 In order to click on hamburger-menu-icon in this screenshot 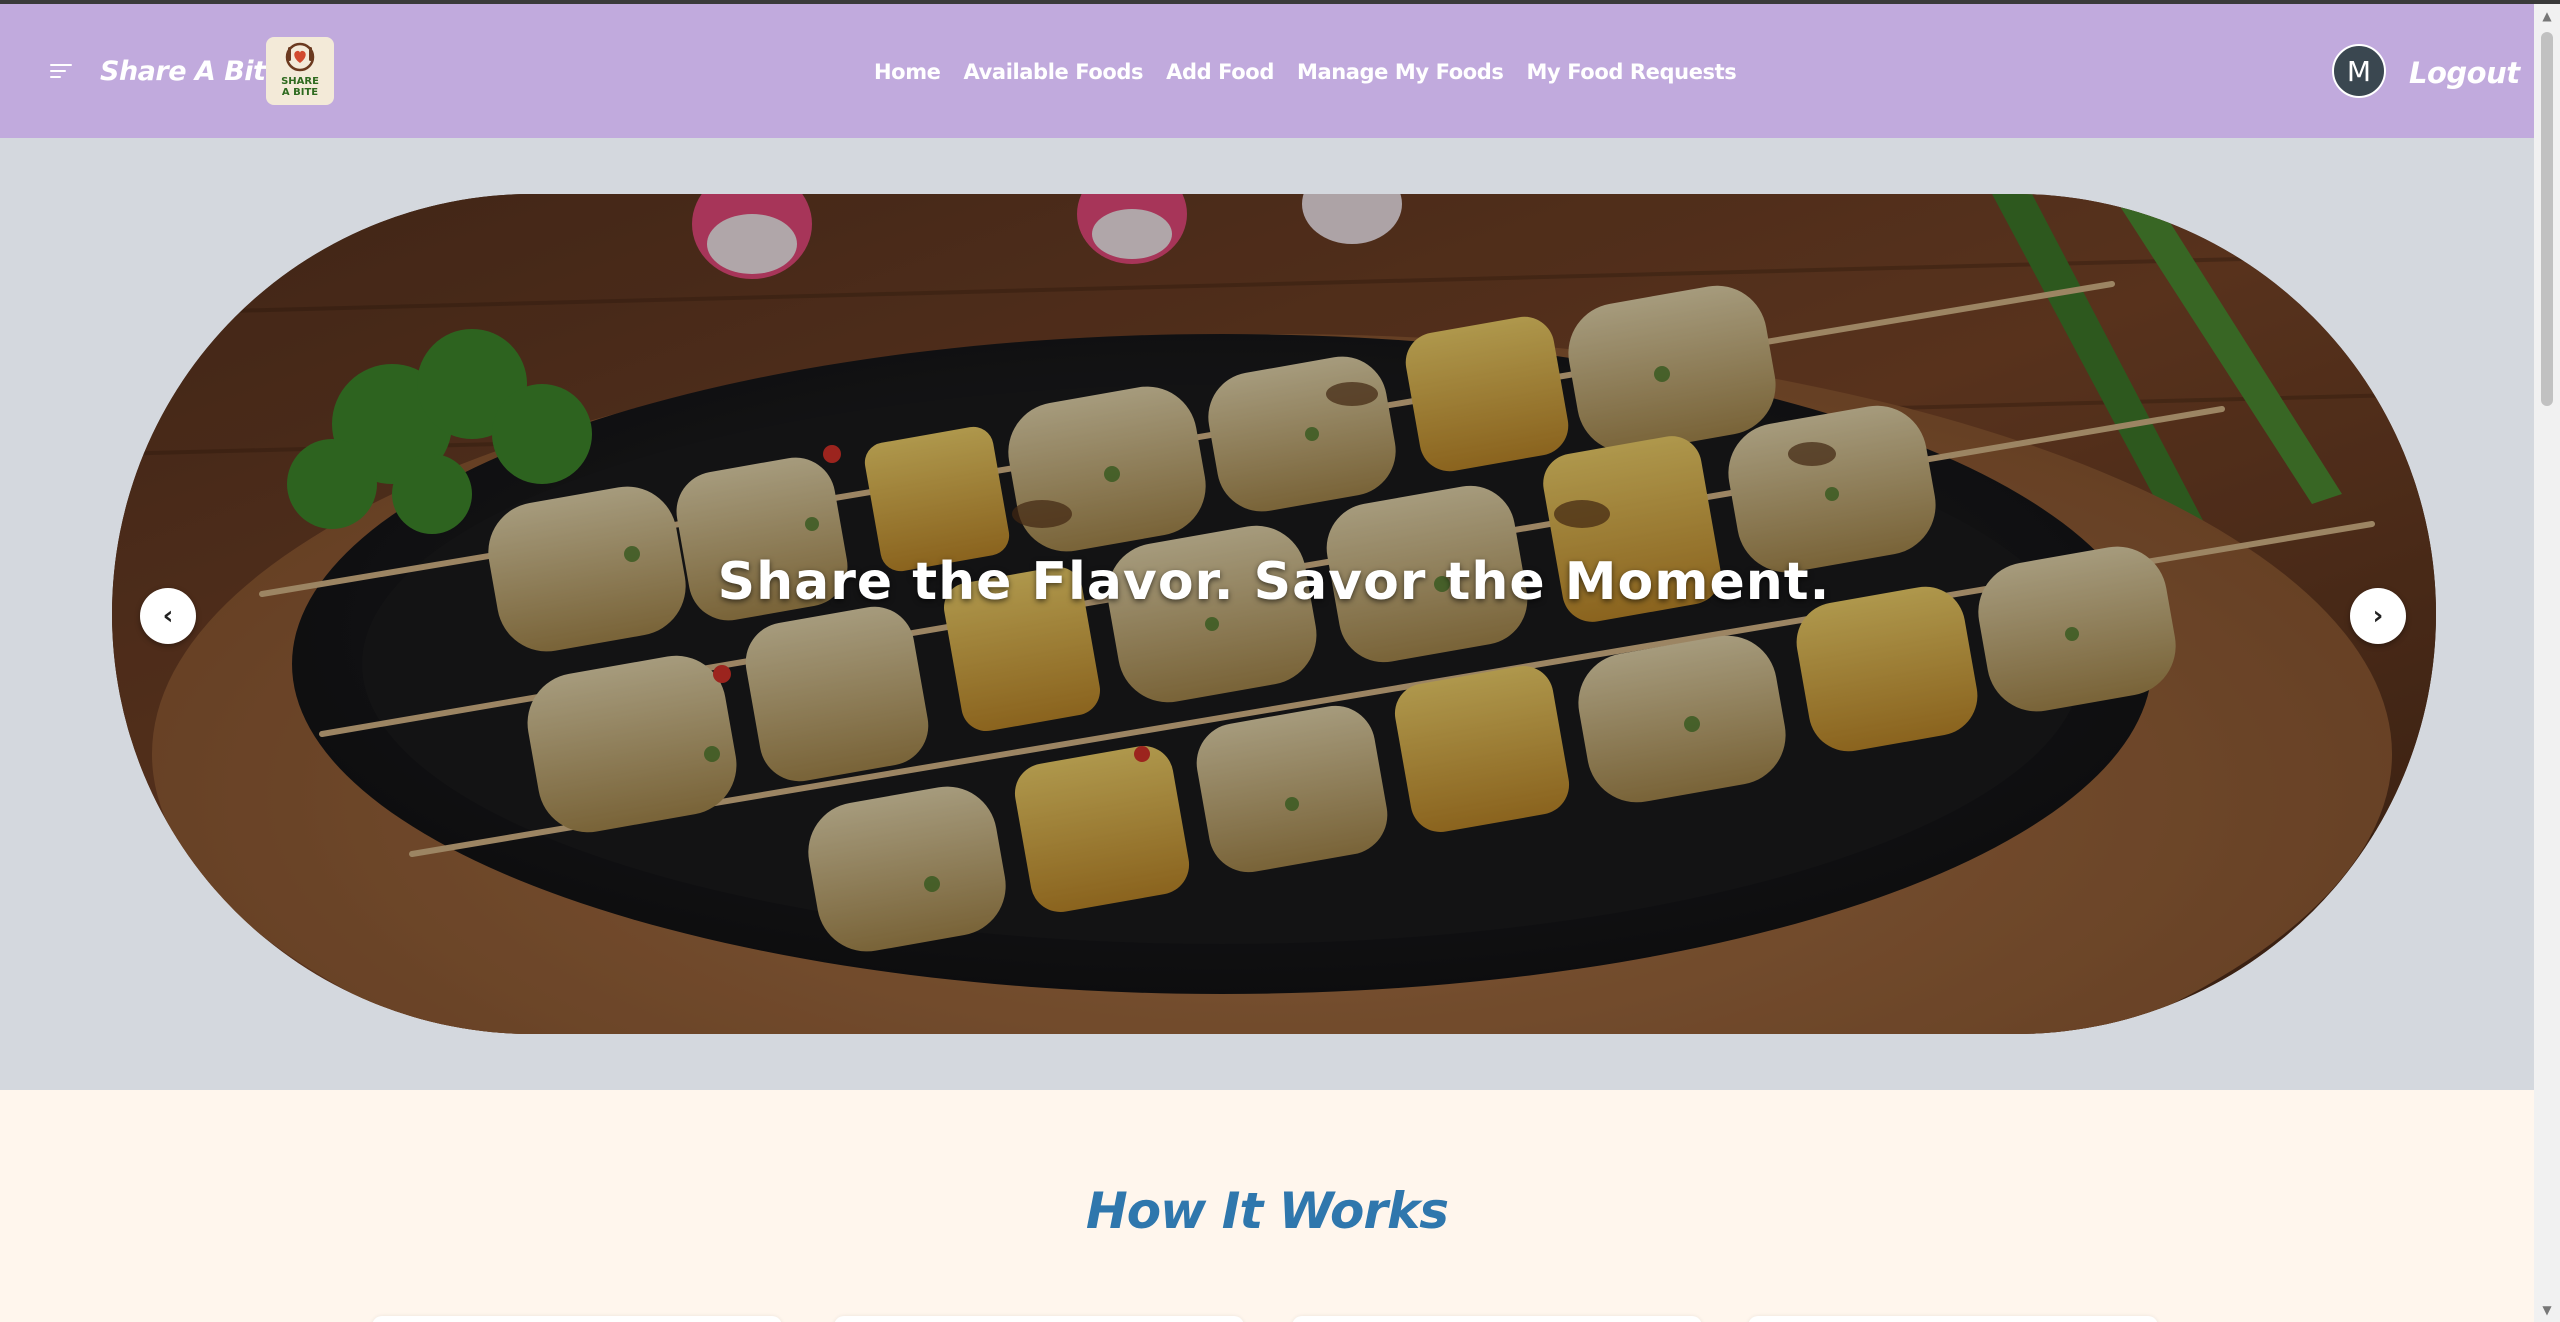, I will do `click(61, 72)`.